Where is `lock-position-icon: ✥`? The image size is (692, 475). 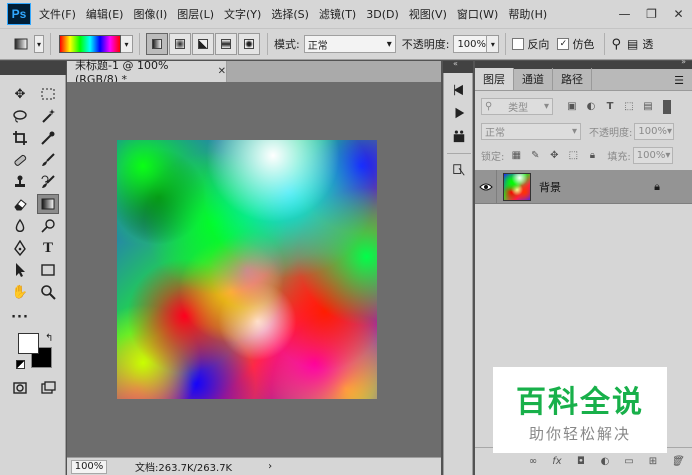 lock-position-icon: ✥ is located at coordinates (554, 156).